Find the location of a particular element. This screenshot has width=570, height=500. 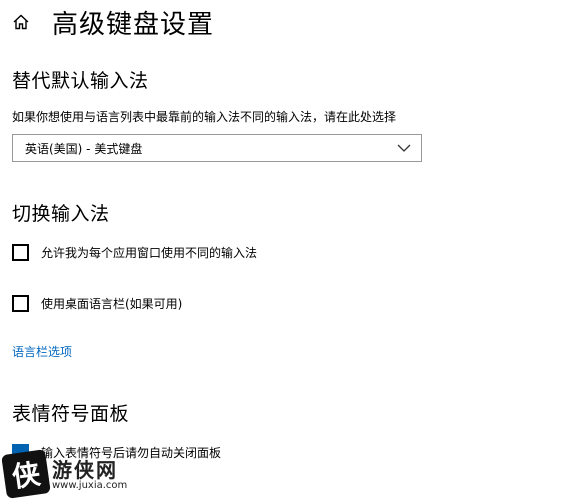

emoji-panel-checkbox is located at coordinates (20, 452).